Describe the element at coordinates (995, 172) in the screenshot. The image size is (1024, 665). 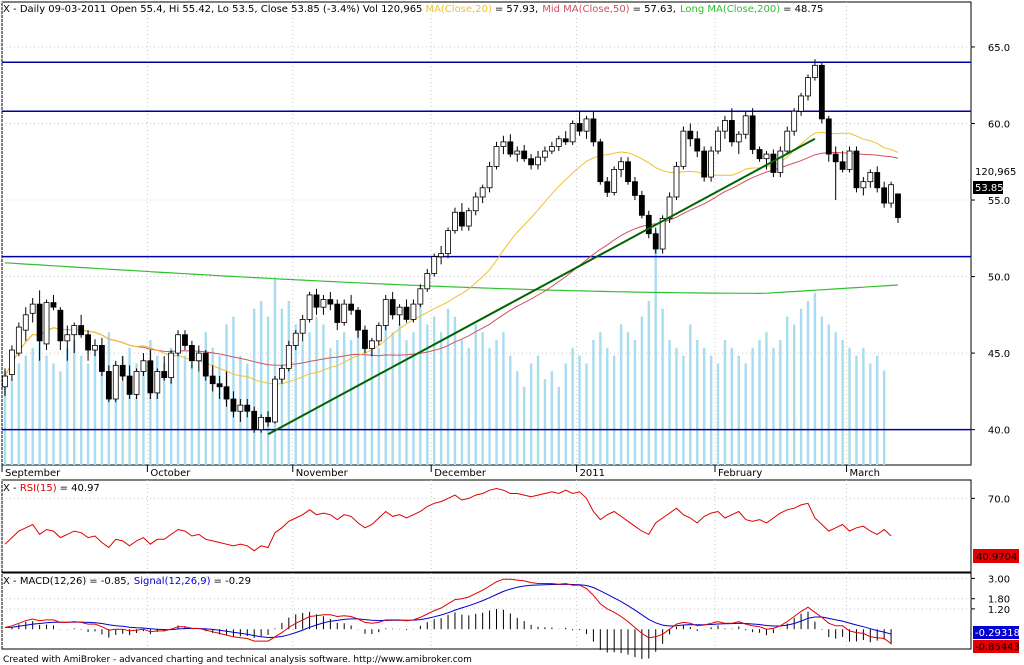
I see `volume-badge-text: 120,965` at that location.